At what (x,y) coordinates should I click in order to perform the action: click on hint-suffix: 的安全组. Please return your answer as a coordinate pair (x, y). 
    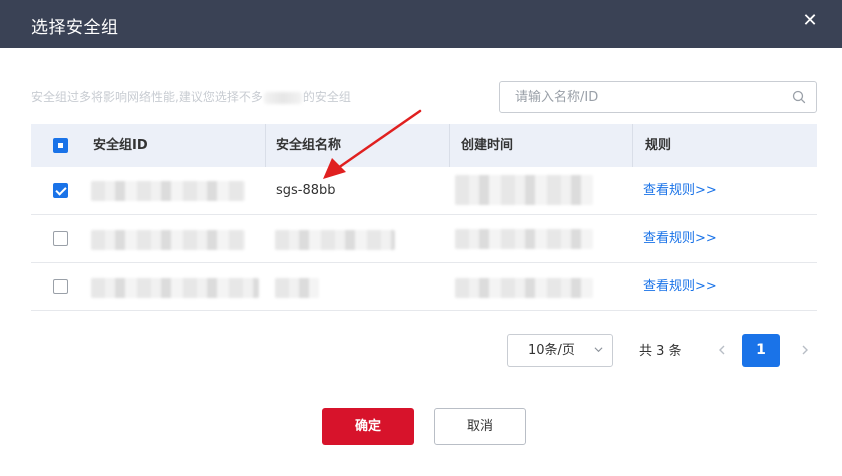
    Looking at the image, I should click on (326, 97).